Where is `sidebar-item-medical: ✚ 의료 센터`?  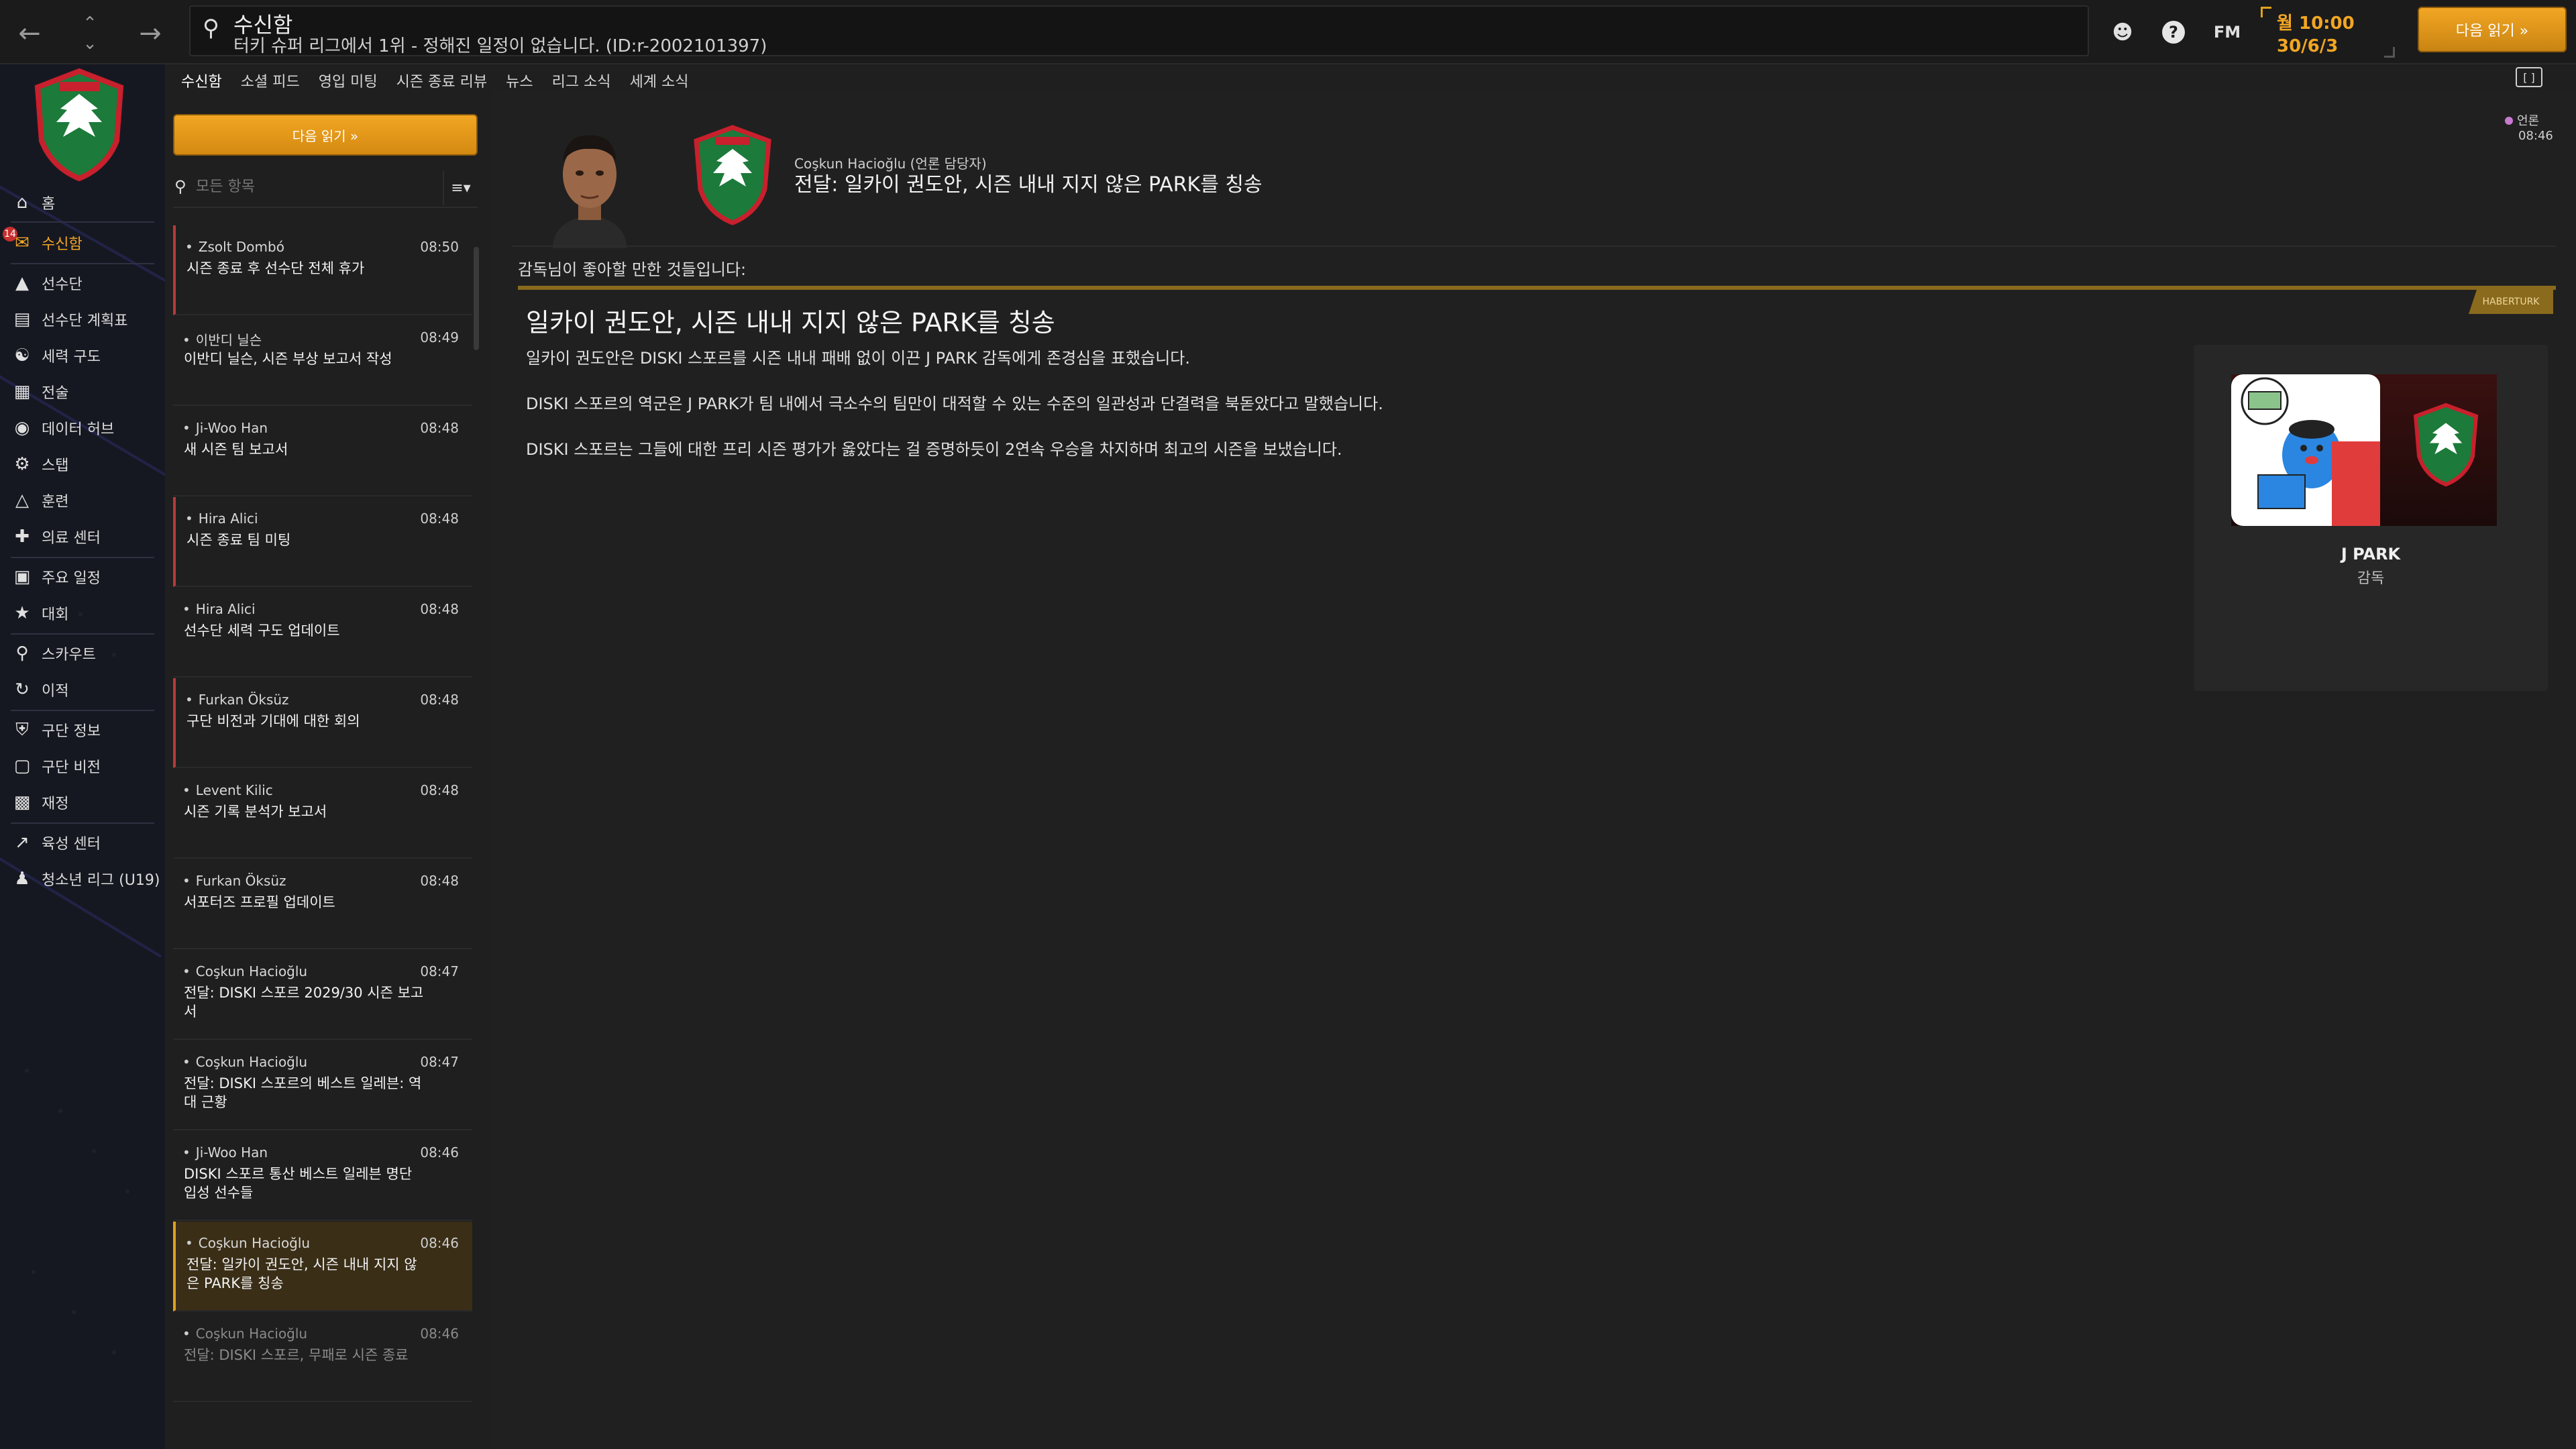 sidebar-item-medical: ✚ 의료 센터 is located at coordinates (82, 536).